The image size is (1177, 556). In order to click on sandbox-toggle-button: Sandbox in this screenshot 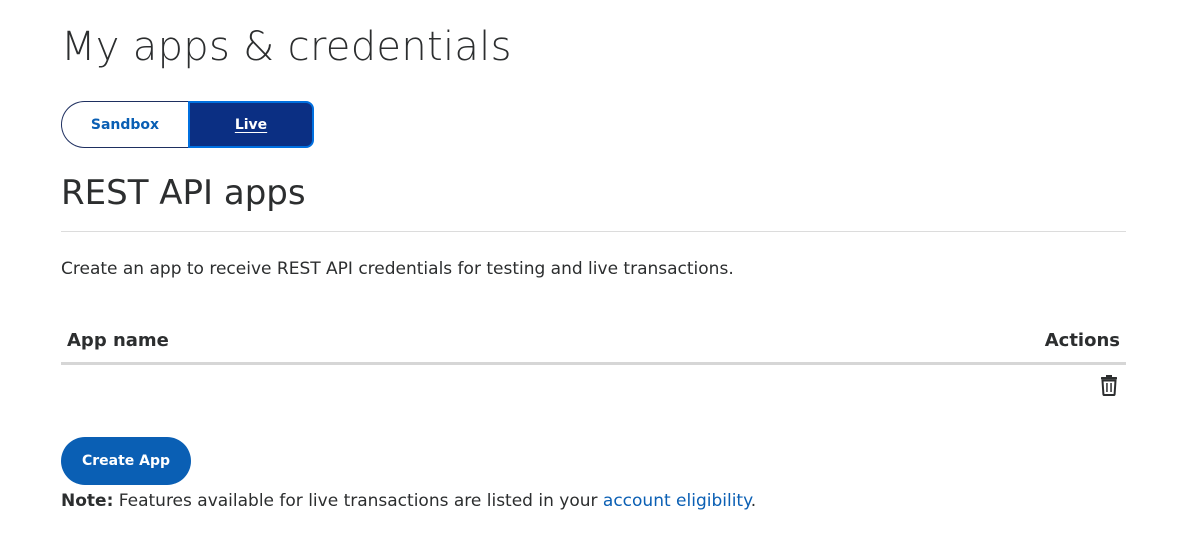, I will do `click(124, 124)`.